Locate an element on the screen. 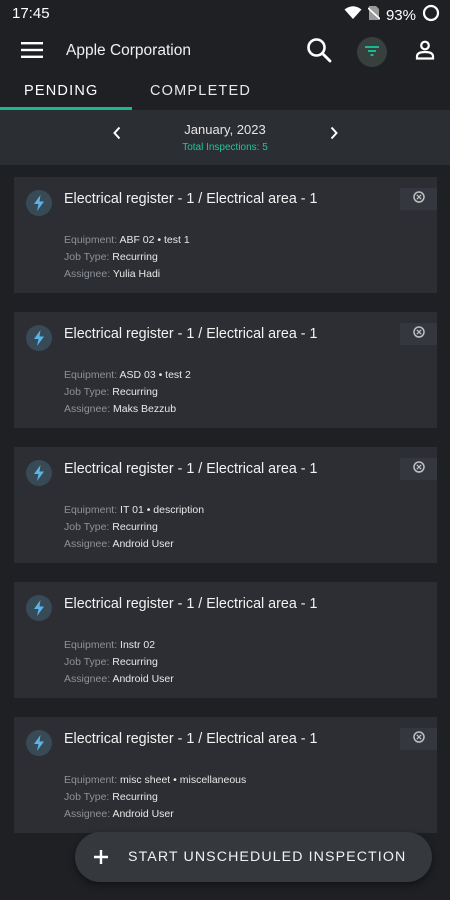 The image size is (450, 900). app-bar: Apple Corporation is located at coordinates (225, 52).